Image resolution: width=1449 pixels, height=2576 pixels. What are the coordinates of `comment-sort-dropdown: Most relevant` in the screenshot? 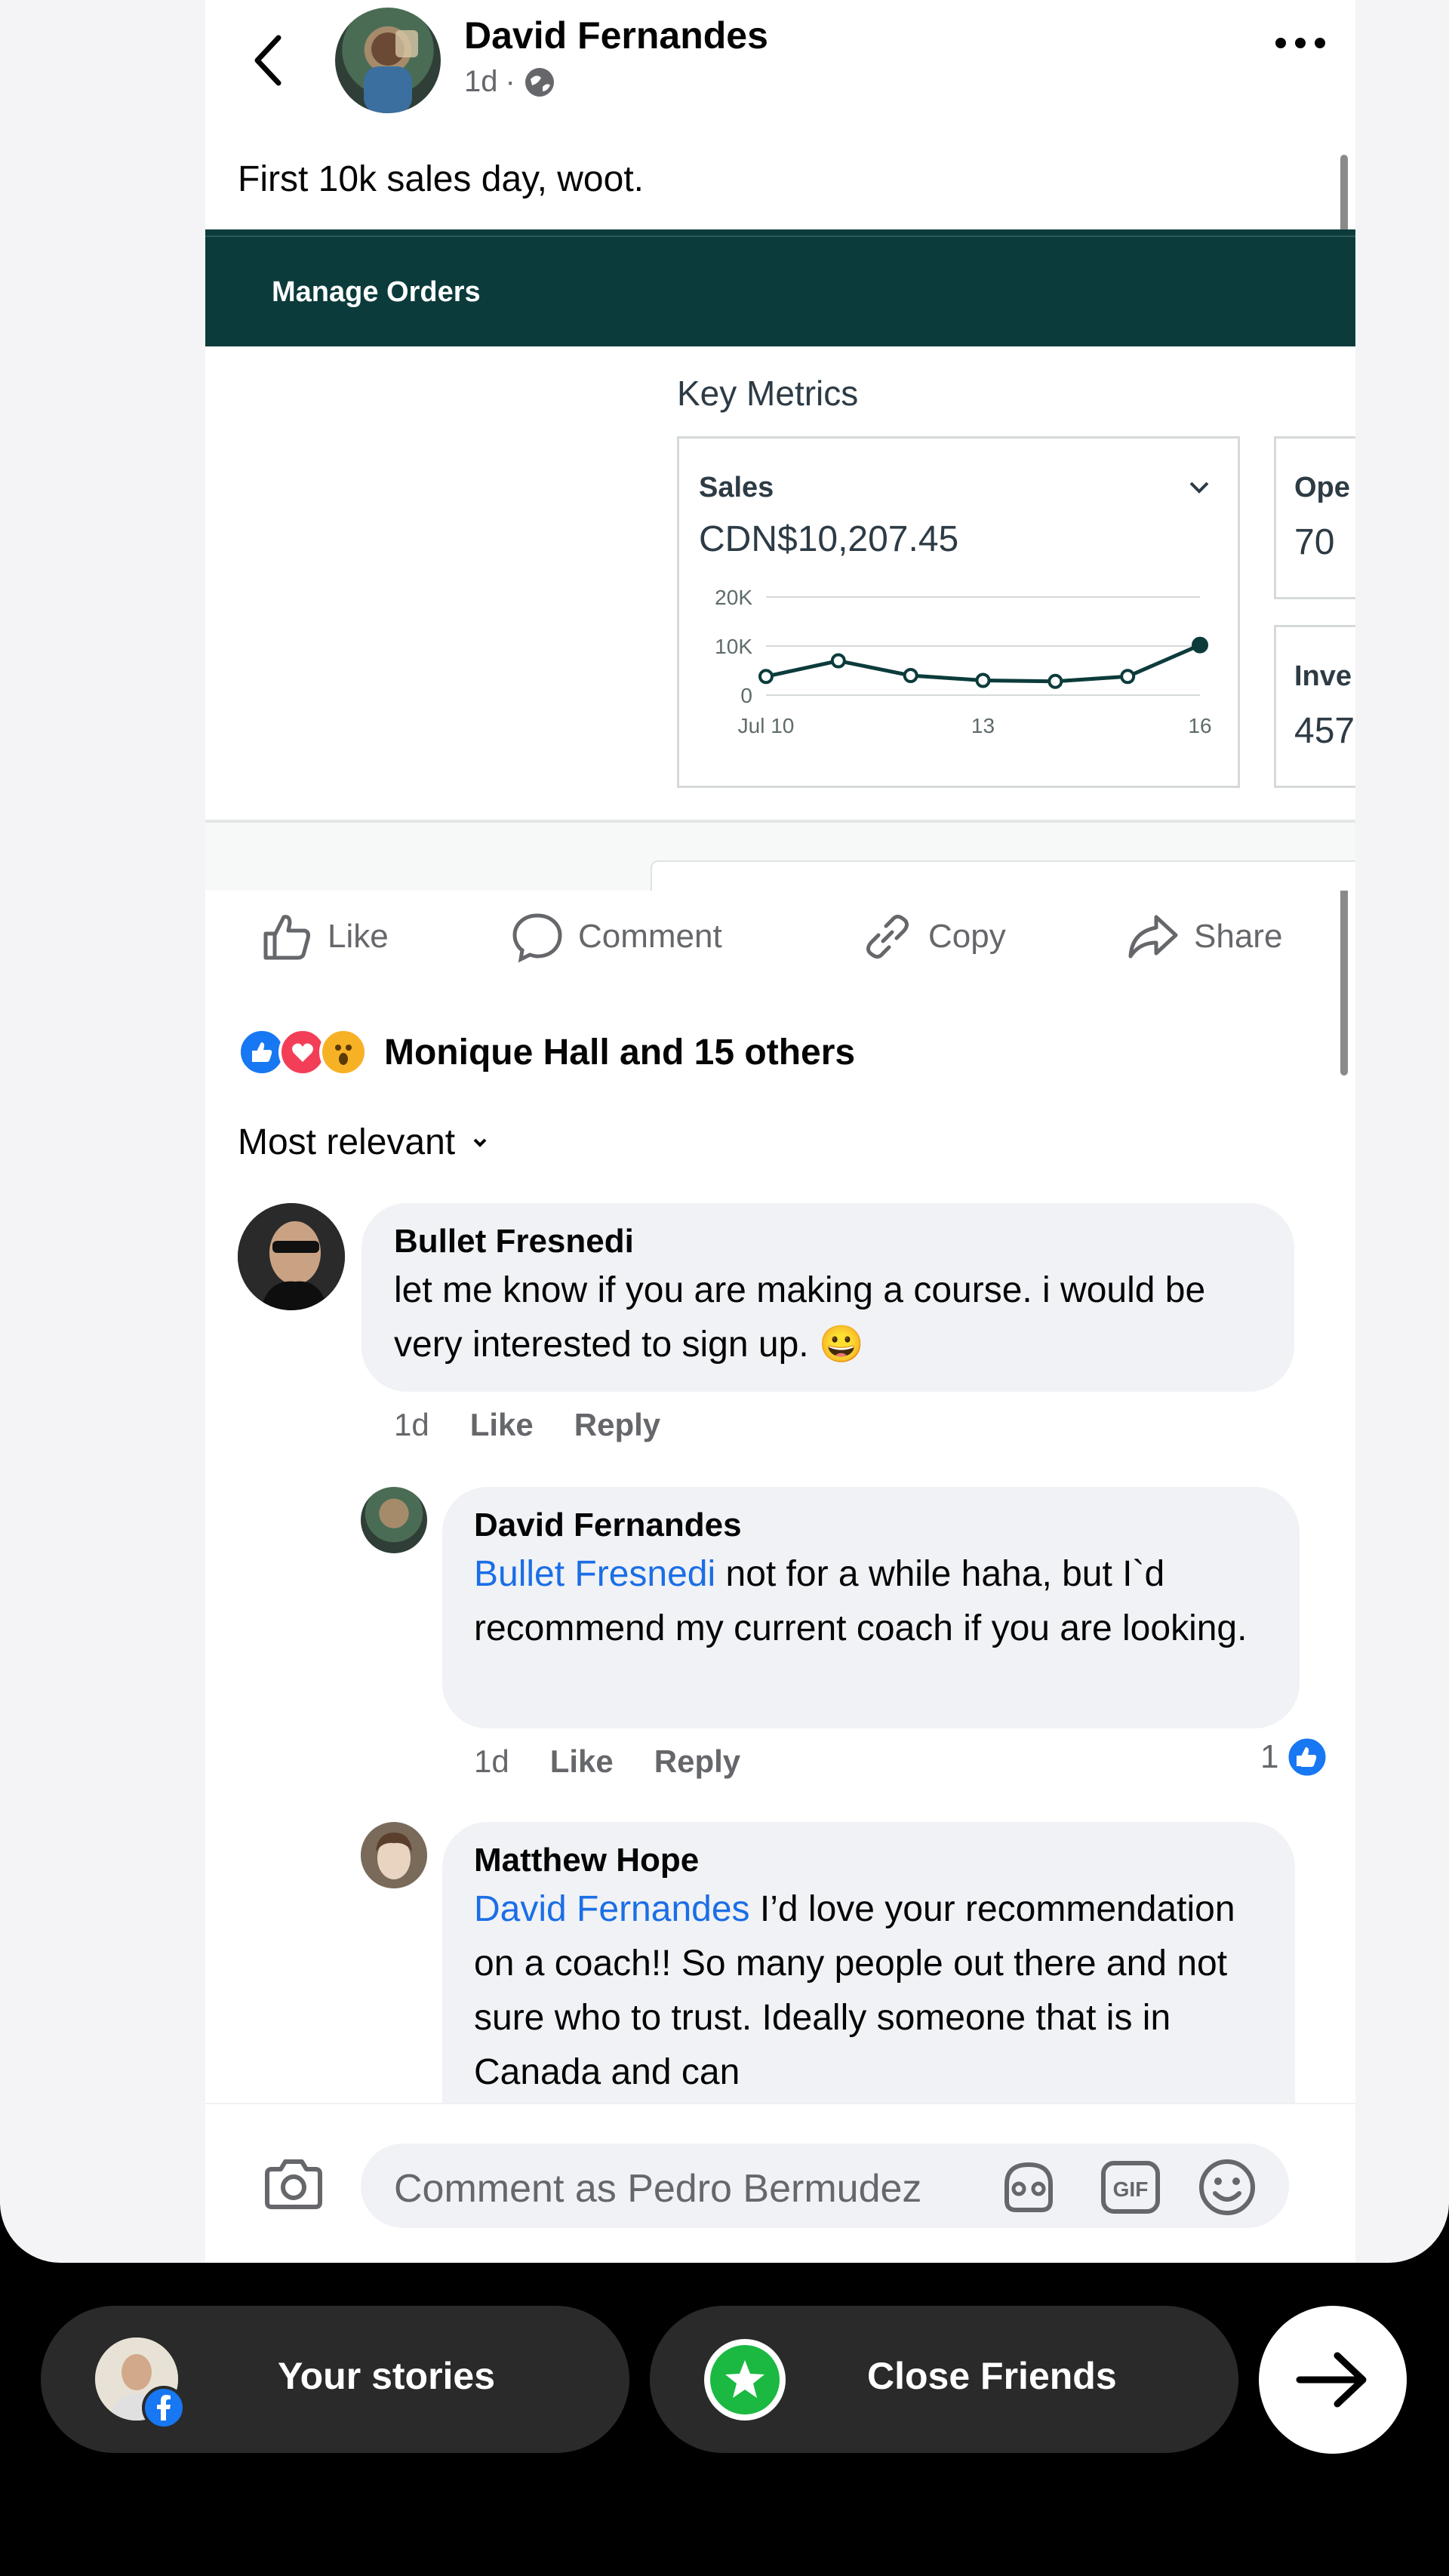 It's located at (364, 1142).